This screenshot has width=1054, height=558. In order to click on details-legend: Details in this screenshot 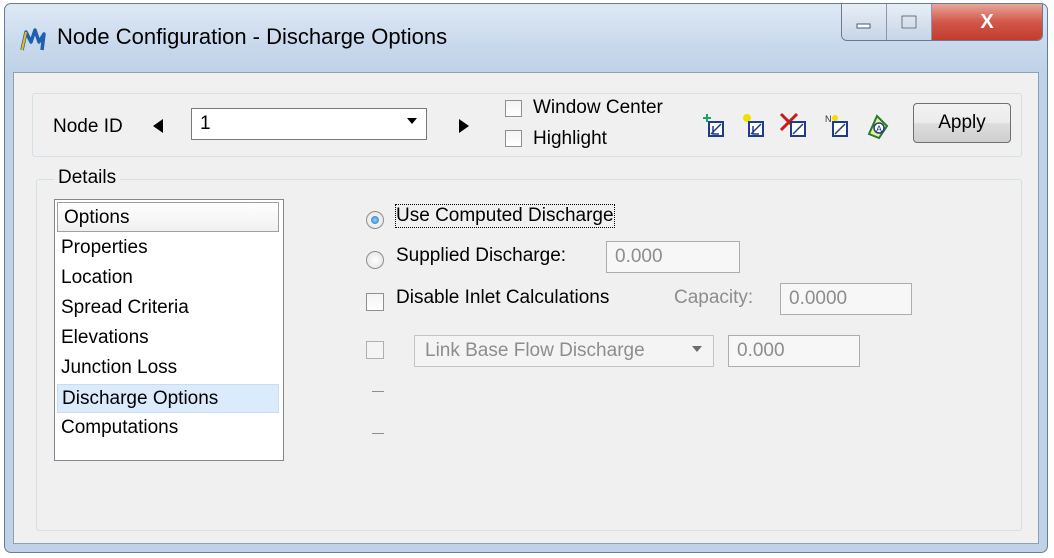, I will do `click(87, 178)`.